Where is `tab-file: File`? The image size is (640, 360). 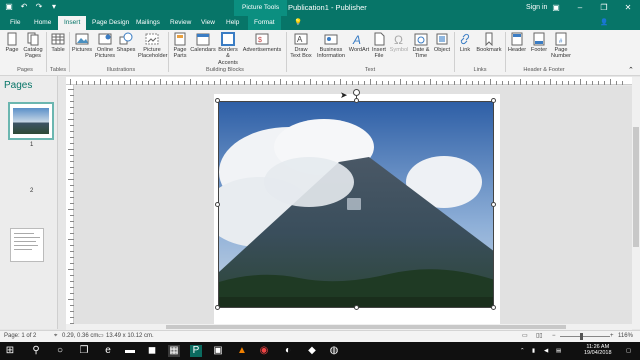 tab-file: File is located at coordinates (15, 23).